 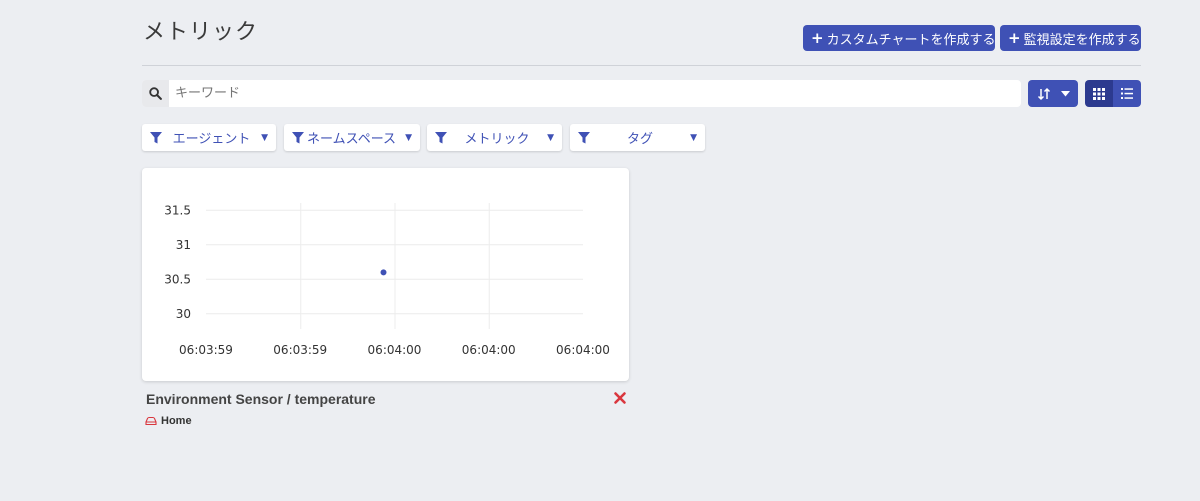 I want to click on create-custom-chart-button: + カスタムチャートを作成する, so click(x=899, y=38).